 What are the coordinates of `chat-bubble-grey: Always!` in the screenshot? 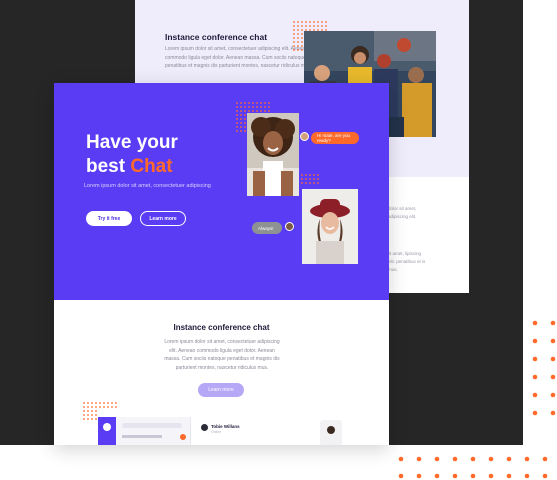 It's located at (267, 228).